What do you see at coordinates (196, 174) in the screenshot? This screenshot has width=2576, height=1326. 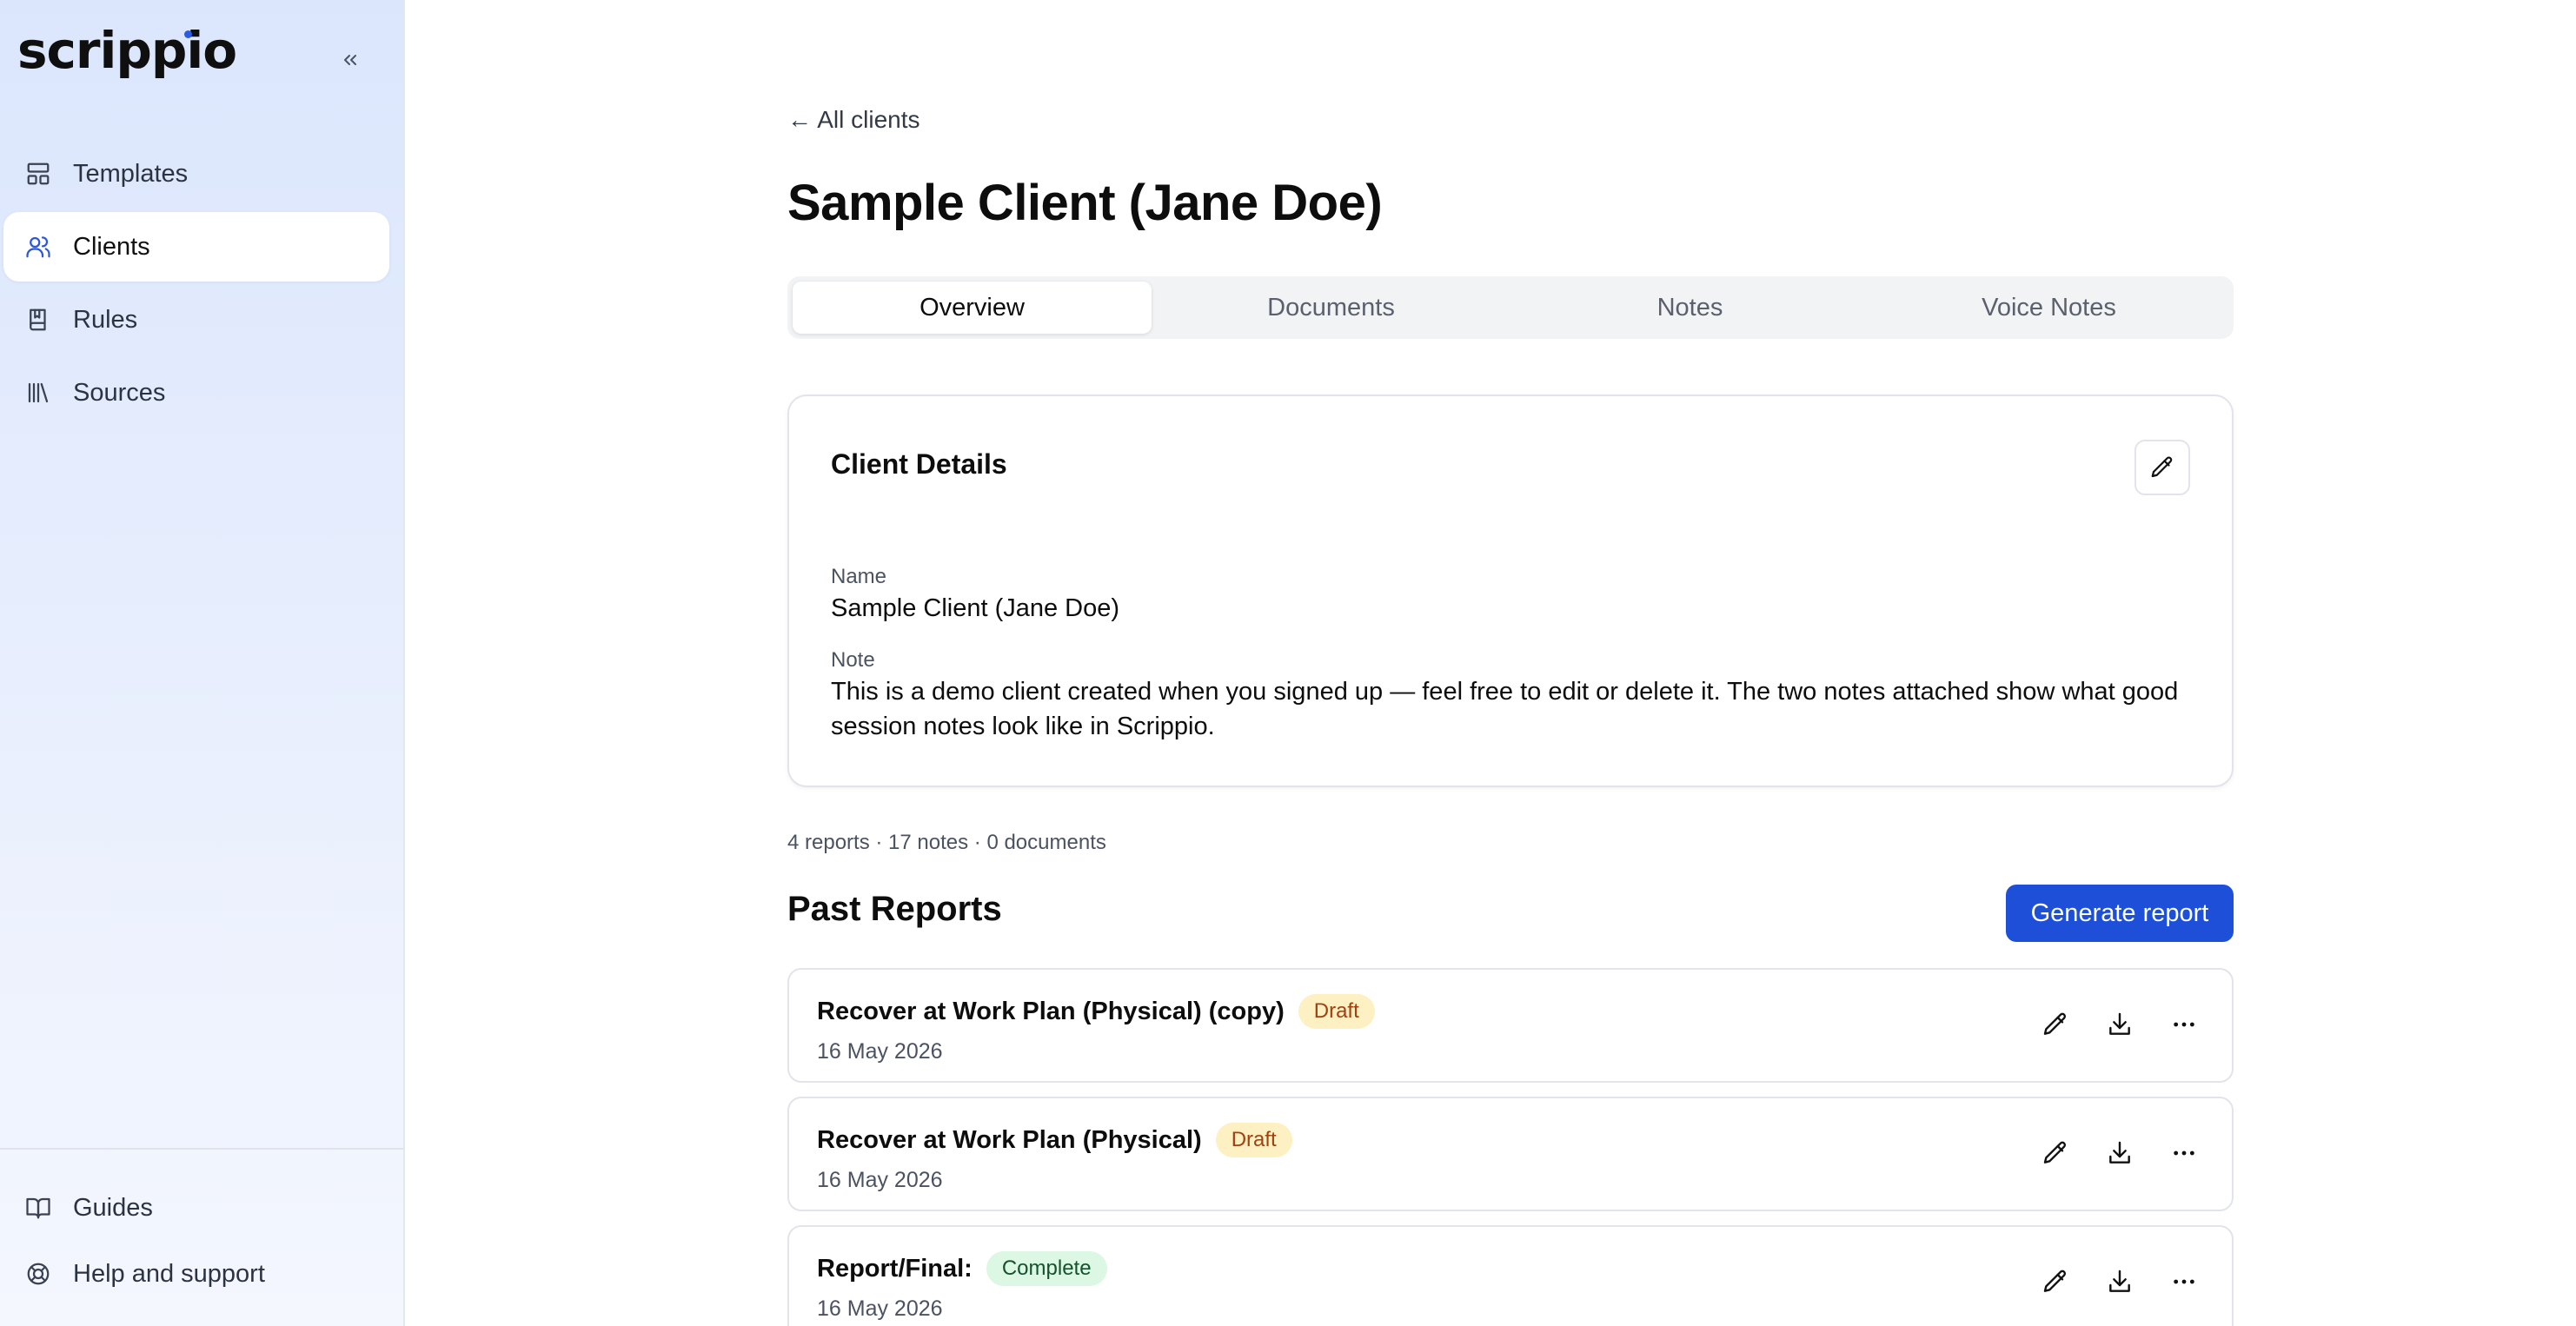 I see `sidebar-item-templates: Templates` at bounding box center [196, 174].